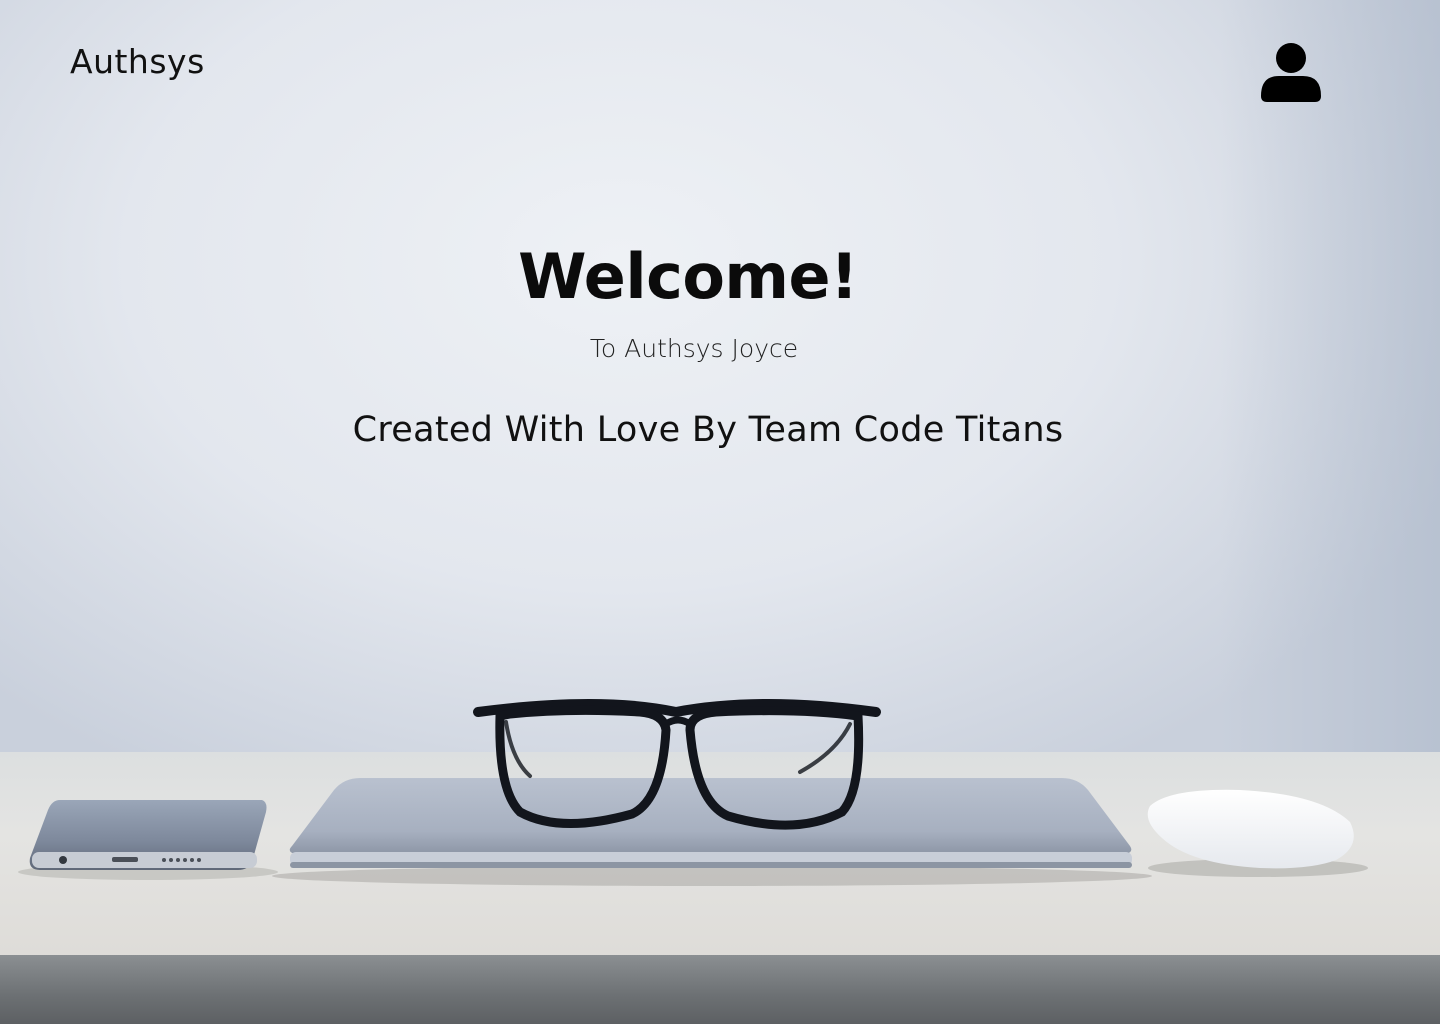 Image resolution: width=1440 pixels, height=1024 pixels. What do you see at coordinates (712, 832) in the screenshot?
I see `laptop-image` at bounding box center [712, 832].